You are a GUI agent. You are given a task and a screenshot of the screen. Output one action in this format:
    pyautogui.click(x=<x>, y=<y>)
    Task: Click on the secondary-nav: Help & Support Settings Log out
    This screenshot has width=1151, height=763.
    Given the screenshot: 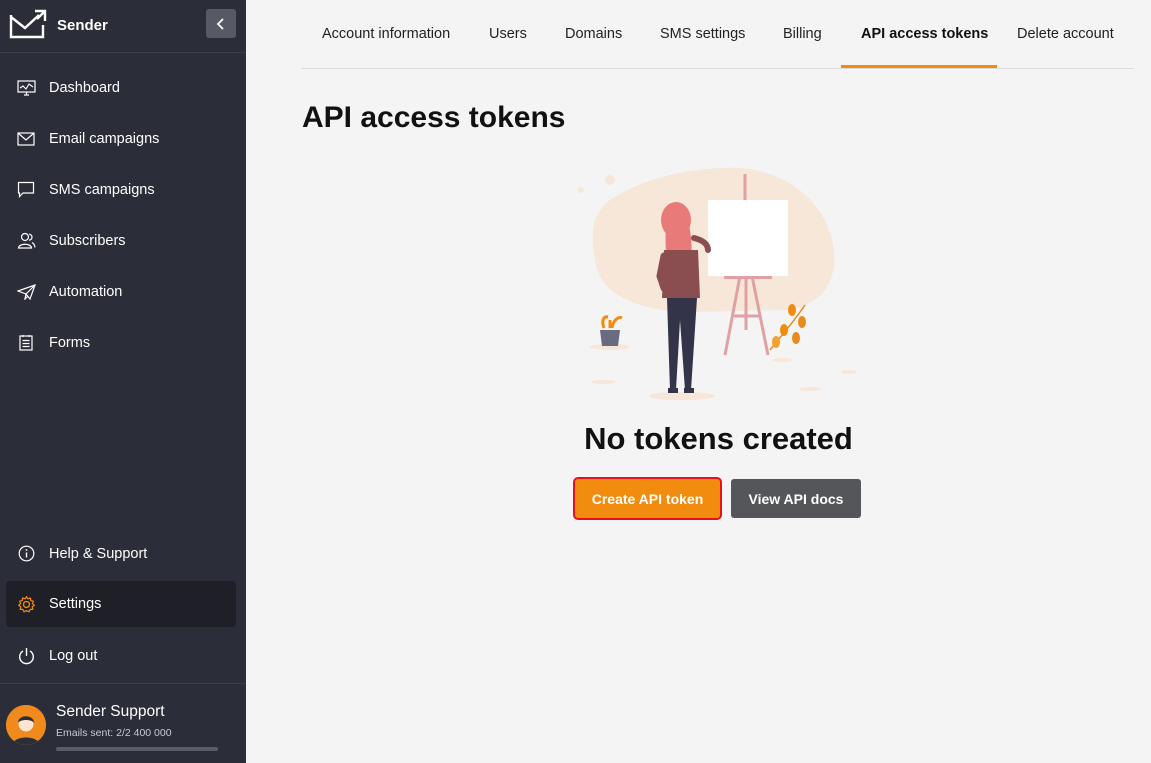 What is the action you would take?
    pyautogui.click(x=123, y=604)
    